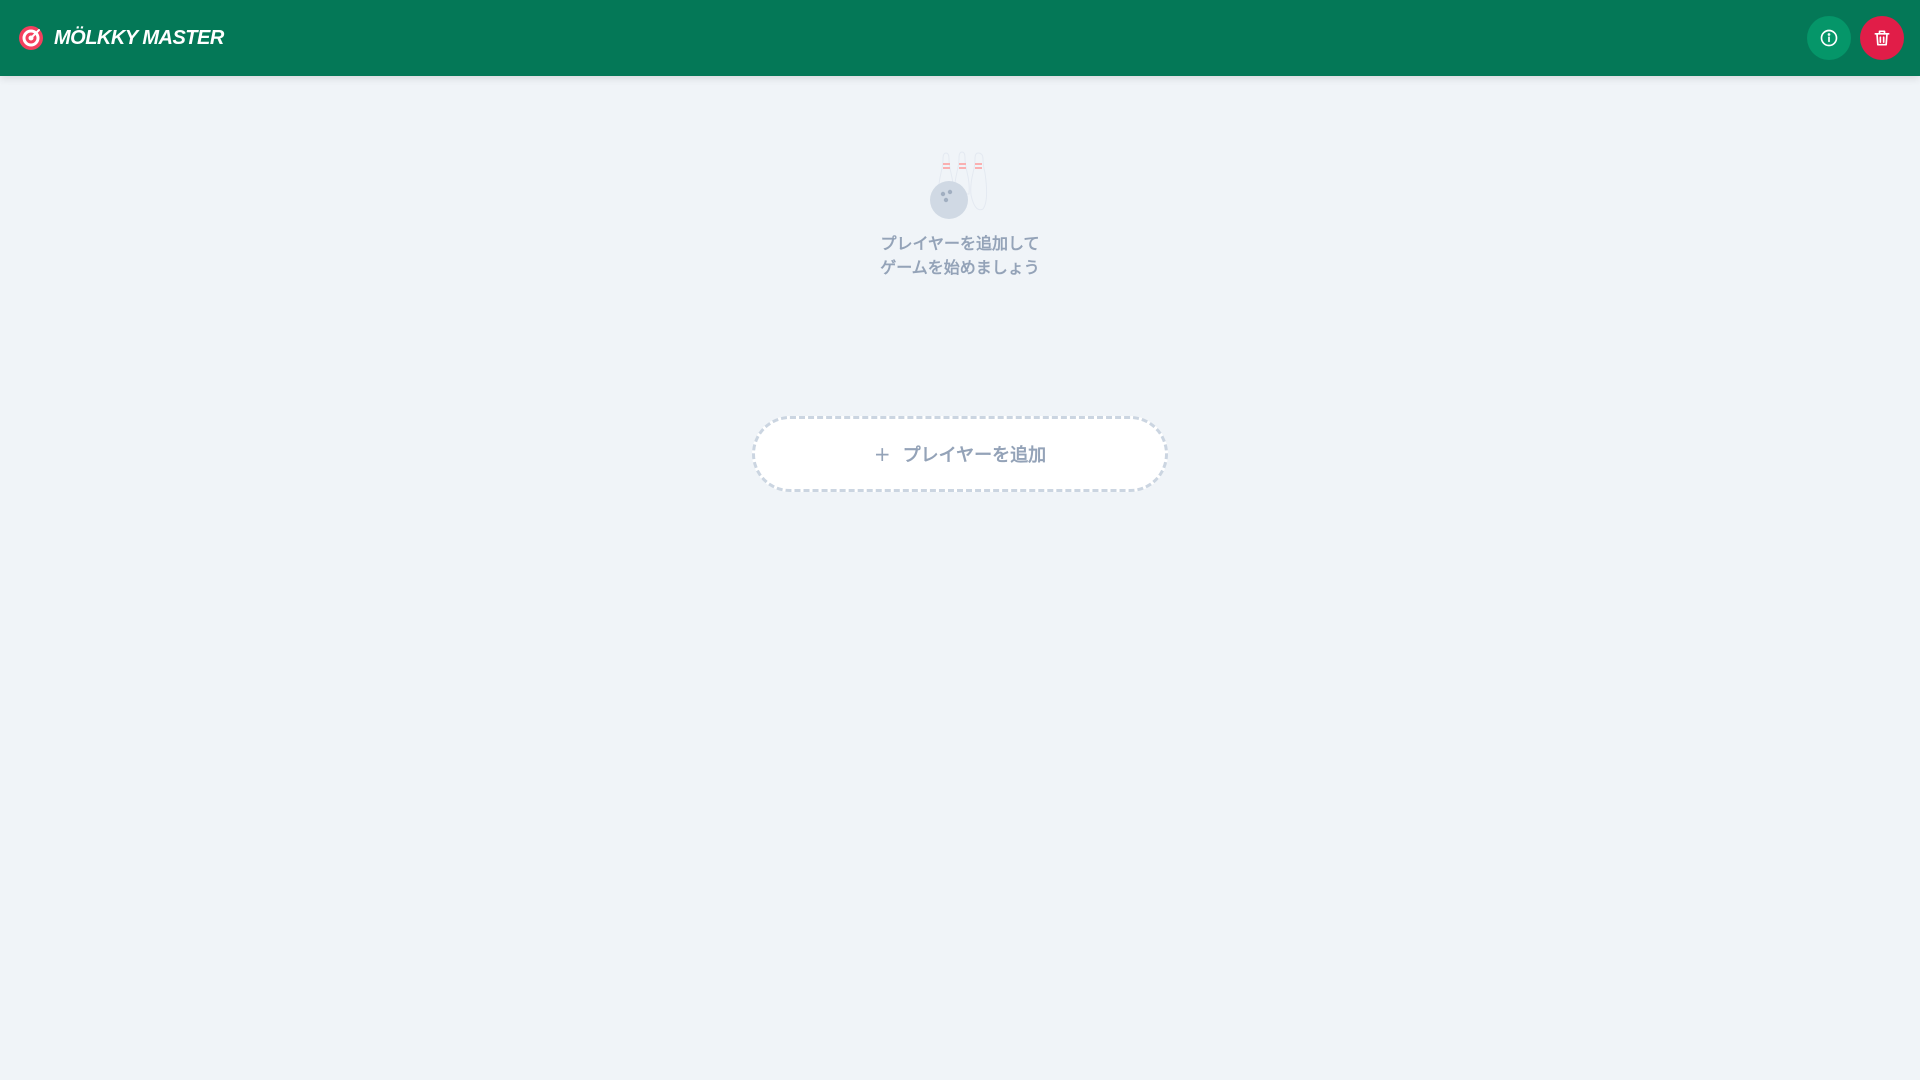 The width and height of the screenshot is (1920, 1080). Describe the element at coordinates (974, 455) in the screenshot. I see `add-player-label: プレイヤーを追加` at that location.